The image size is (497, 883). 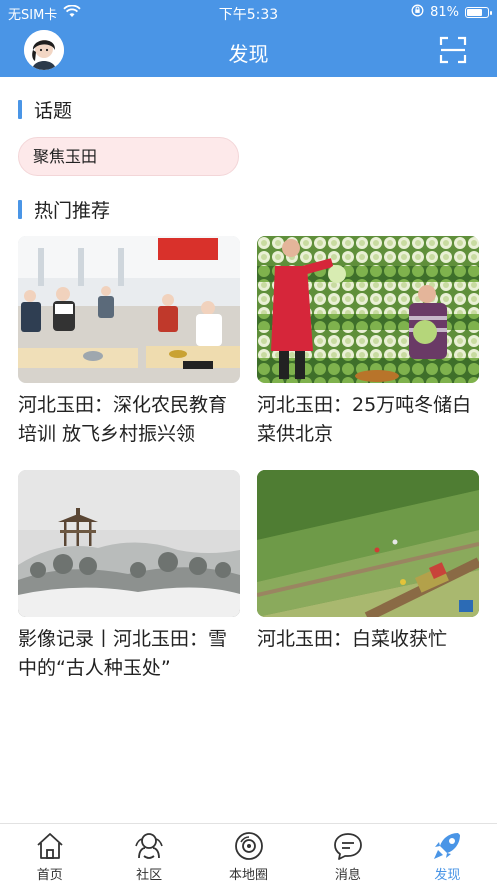 What do you see at coordinates (248, 846) in the screenshot?
I see `local-circle-icon` at bounding box center [248, 846].